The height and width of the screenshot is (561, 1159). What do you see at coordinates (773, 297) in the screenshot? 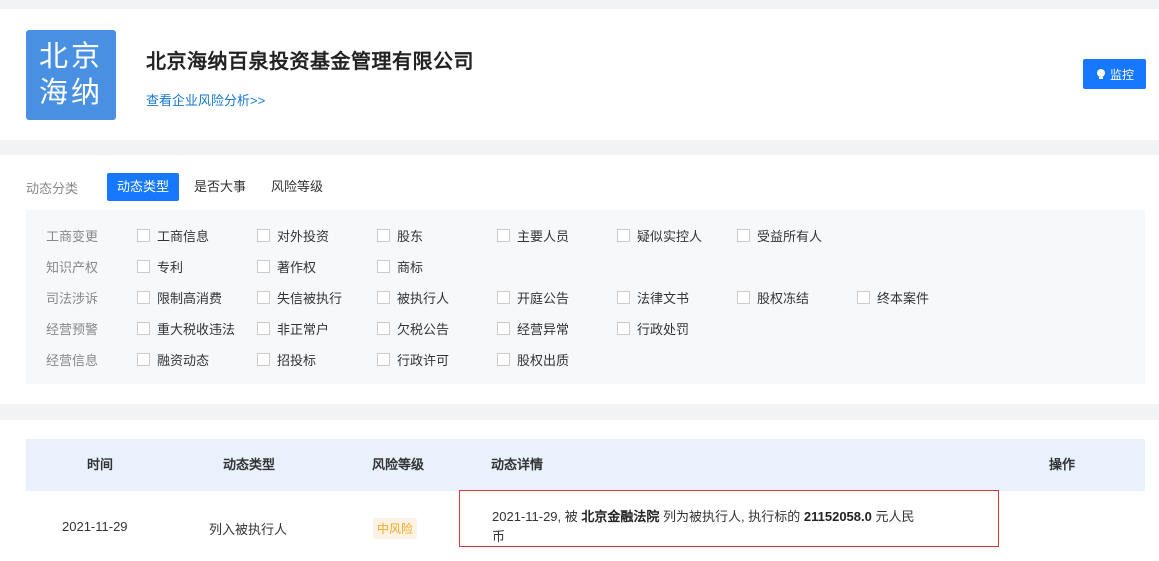
I see `option-equity-freeze: 股权冻结` at bounding box center [773, 297].